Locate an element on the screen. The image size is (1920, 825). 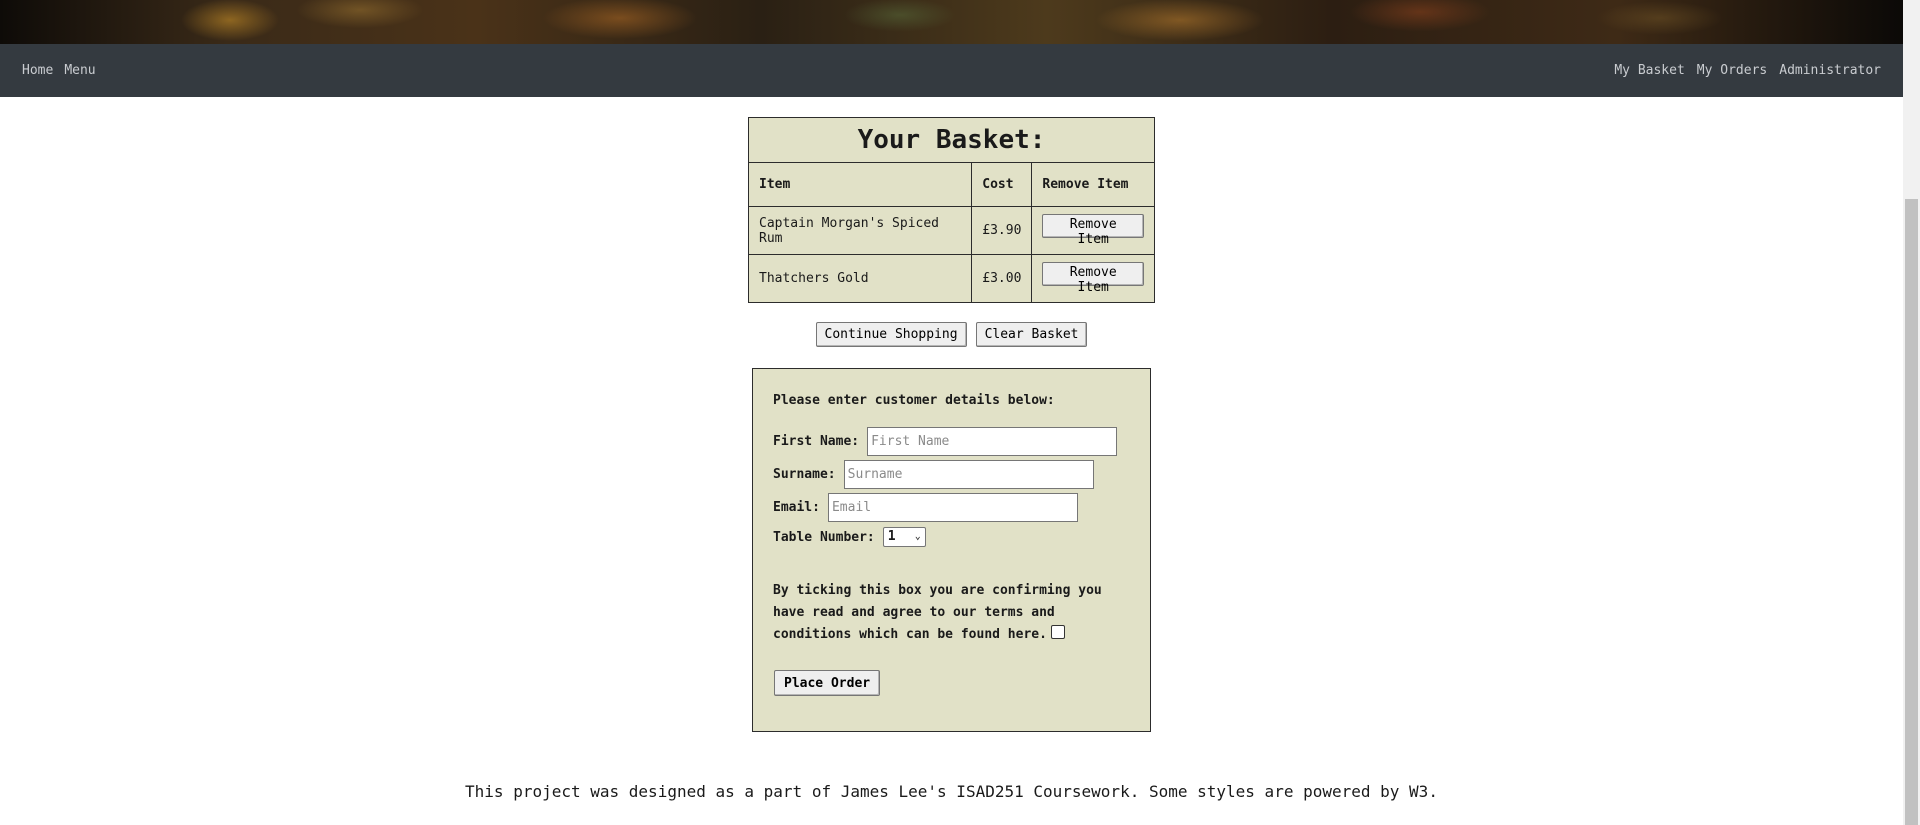
first-name-field is located at coordinates (992, 441).